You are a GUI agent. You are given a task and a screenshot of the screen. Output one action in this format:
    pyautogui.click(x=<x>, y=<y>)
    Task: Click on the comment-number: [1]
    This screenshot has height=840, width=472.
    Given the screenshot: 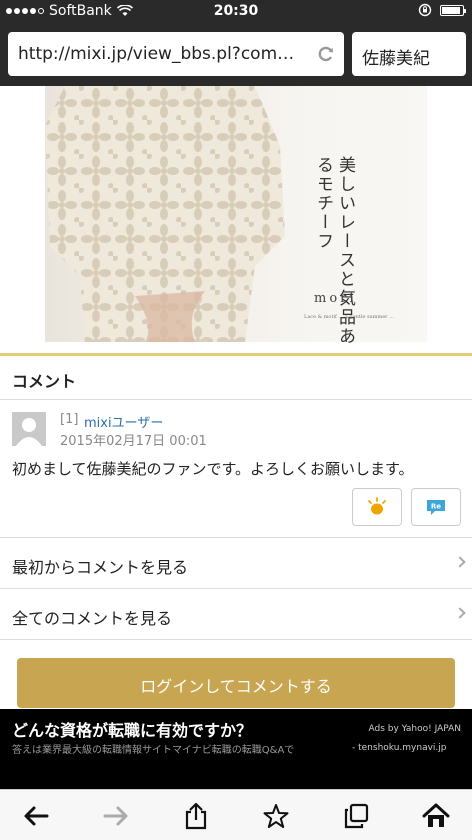 What is the action you would take?
    pyautogui.click(x=69, y=419)
    